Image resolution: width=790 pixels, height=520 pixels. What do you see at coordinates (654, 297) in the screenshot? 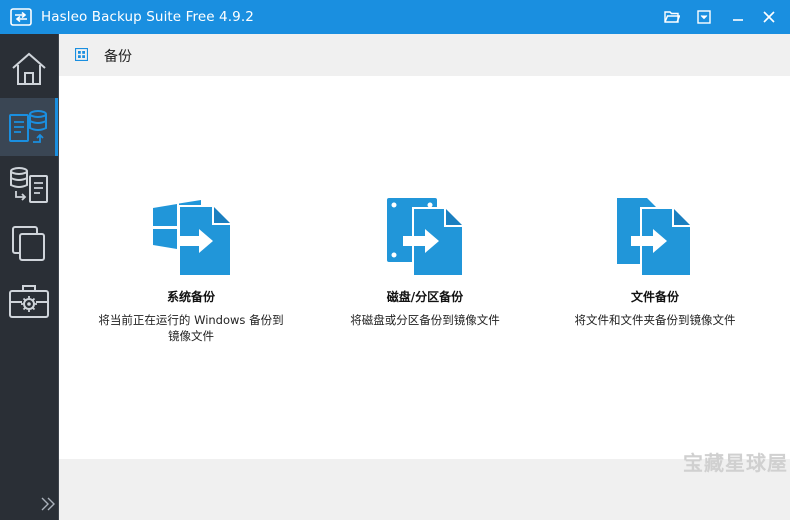
I see `option-title: 文件备份` at bounding box center [654, 297].